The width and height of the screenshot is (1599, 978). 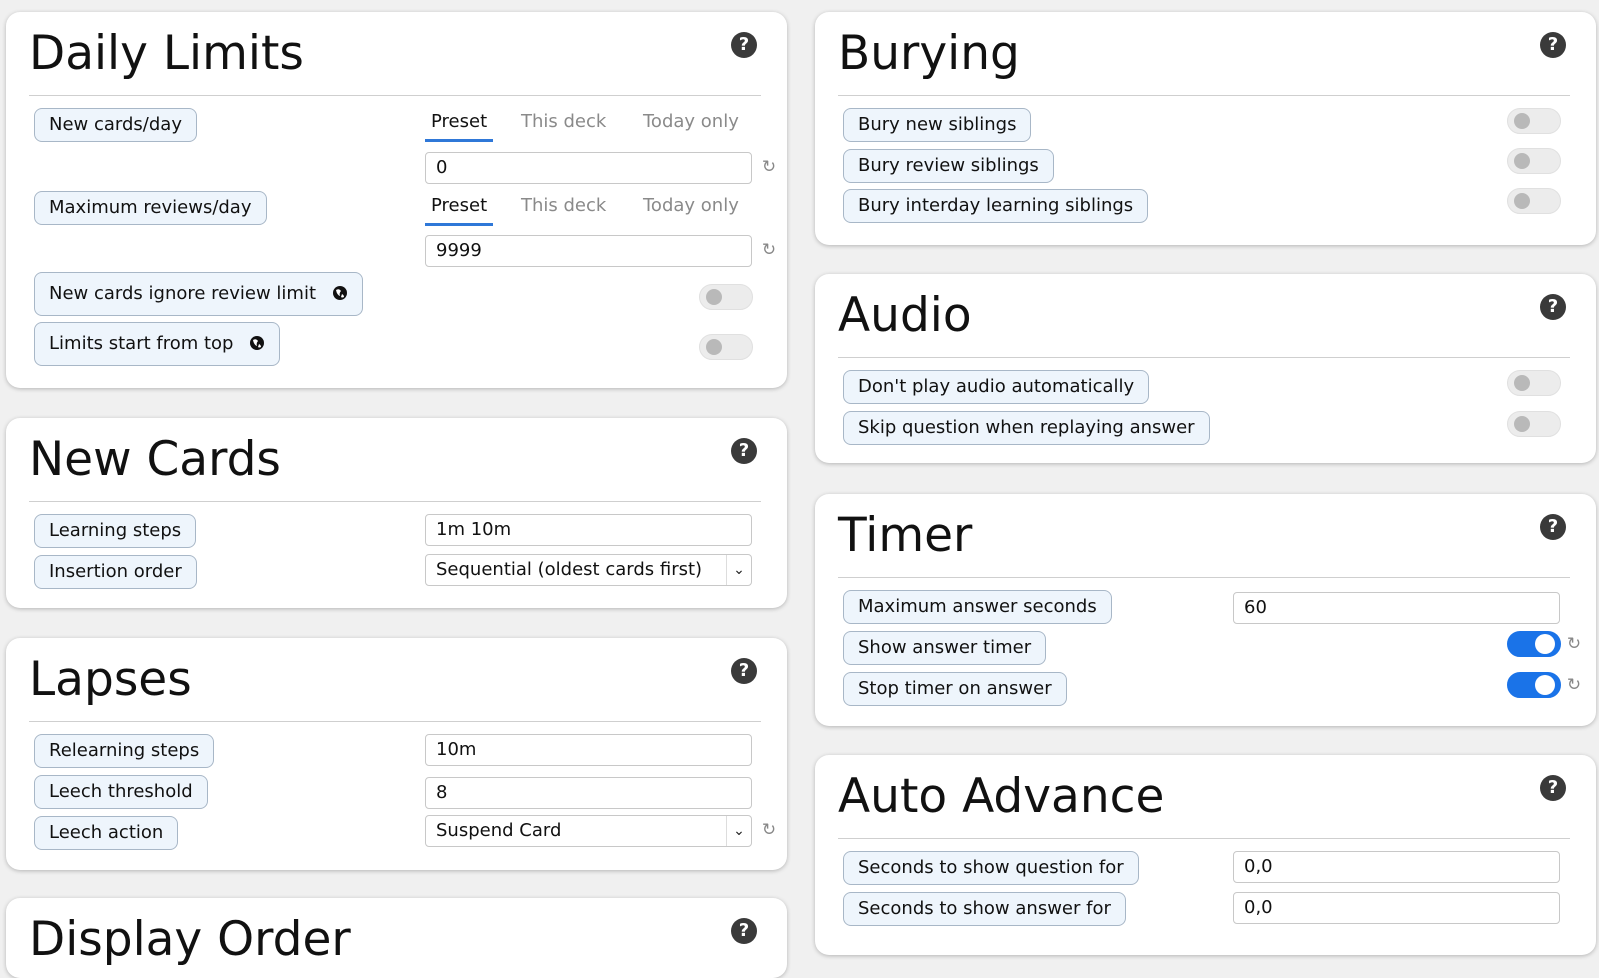 What do you see at coordinates (588, 831) in the screenshot?
I see `leech-action-select: Suspend Card ⌄` at bounding box center [588, 831].